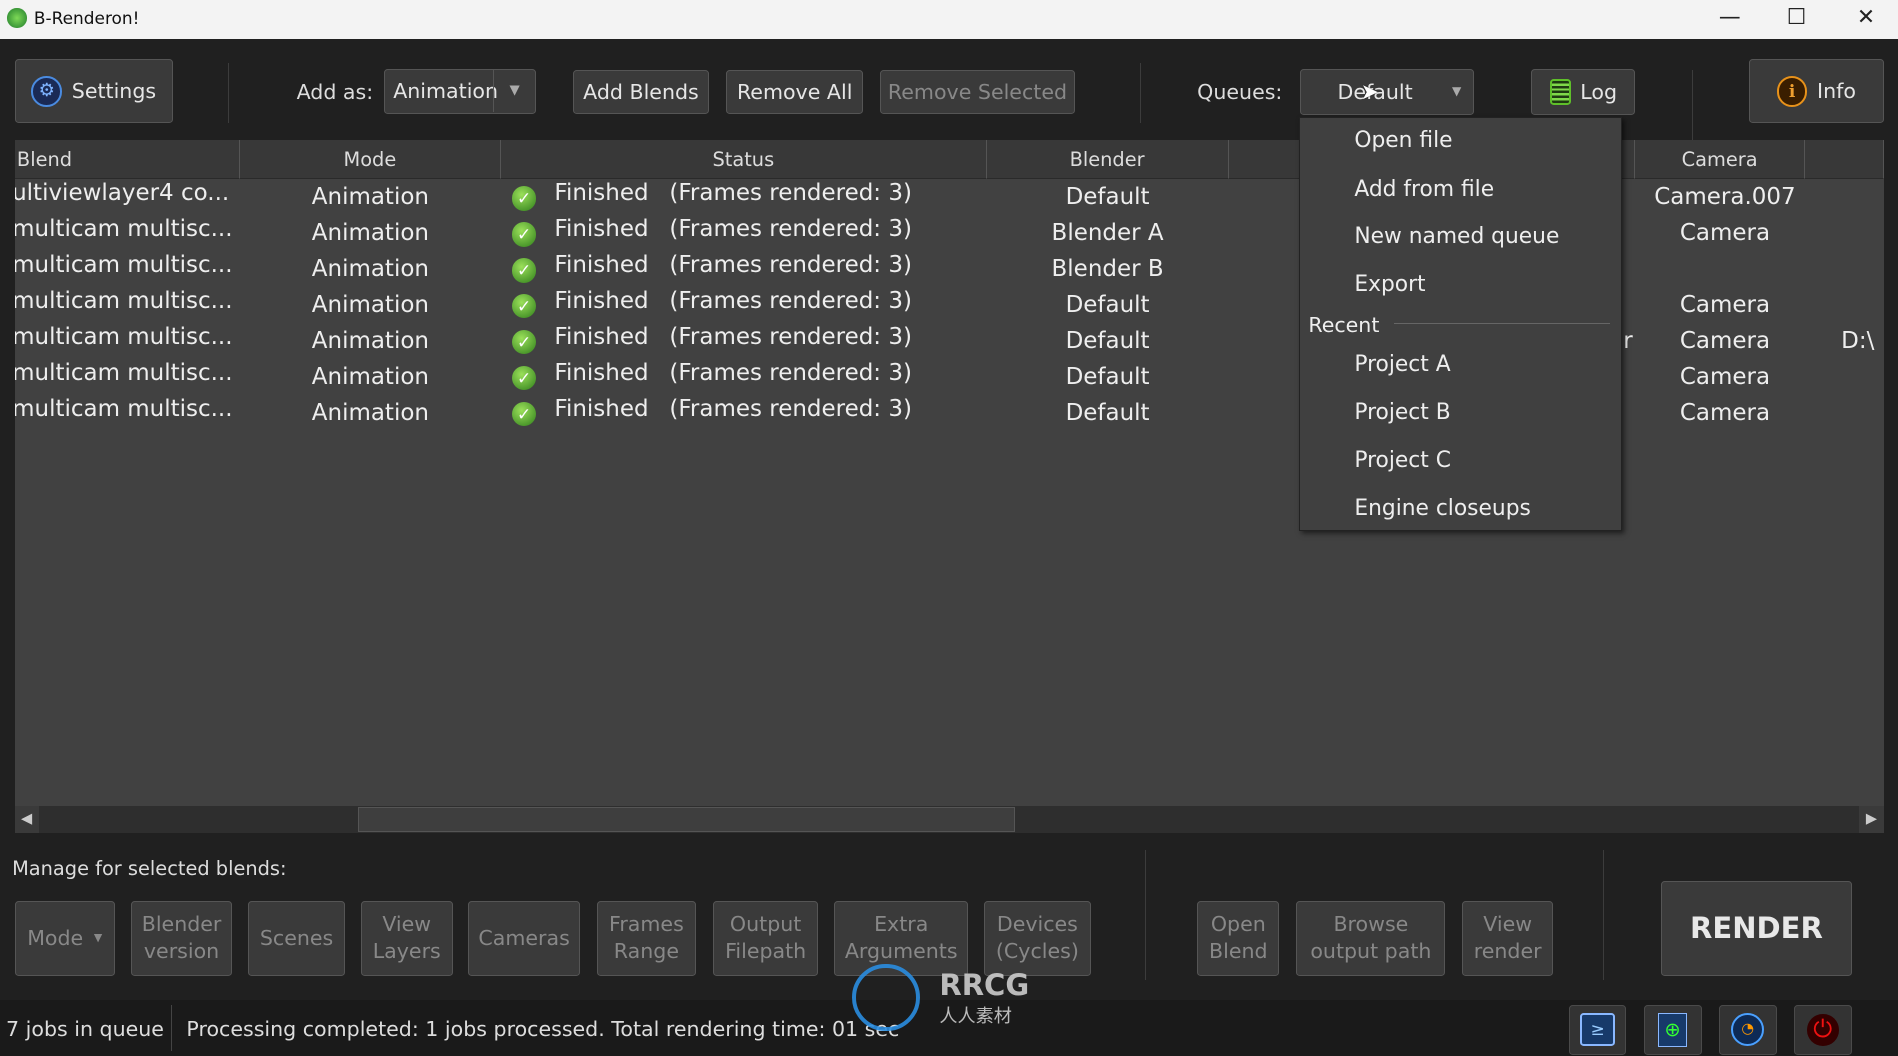 Image resolution: width=1898 pixels, height=1056 pixels. Describe the element at coordinates (1816, 91) in the screenshot. I see `info-button: i Info` at that location.